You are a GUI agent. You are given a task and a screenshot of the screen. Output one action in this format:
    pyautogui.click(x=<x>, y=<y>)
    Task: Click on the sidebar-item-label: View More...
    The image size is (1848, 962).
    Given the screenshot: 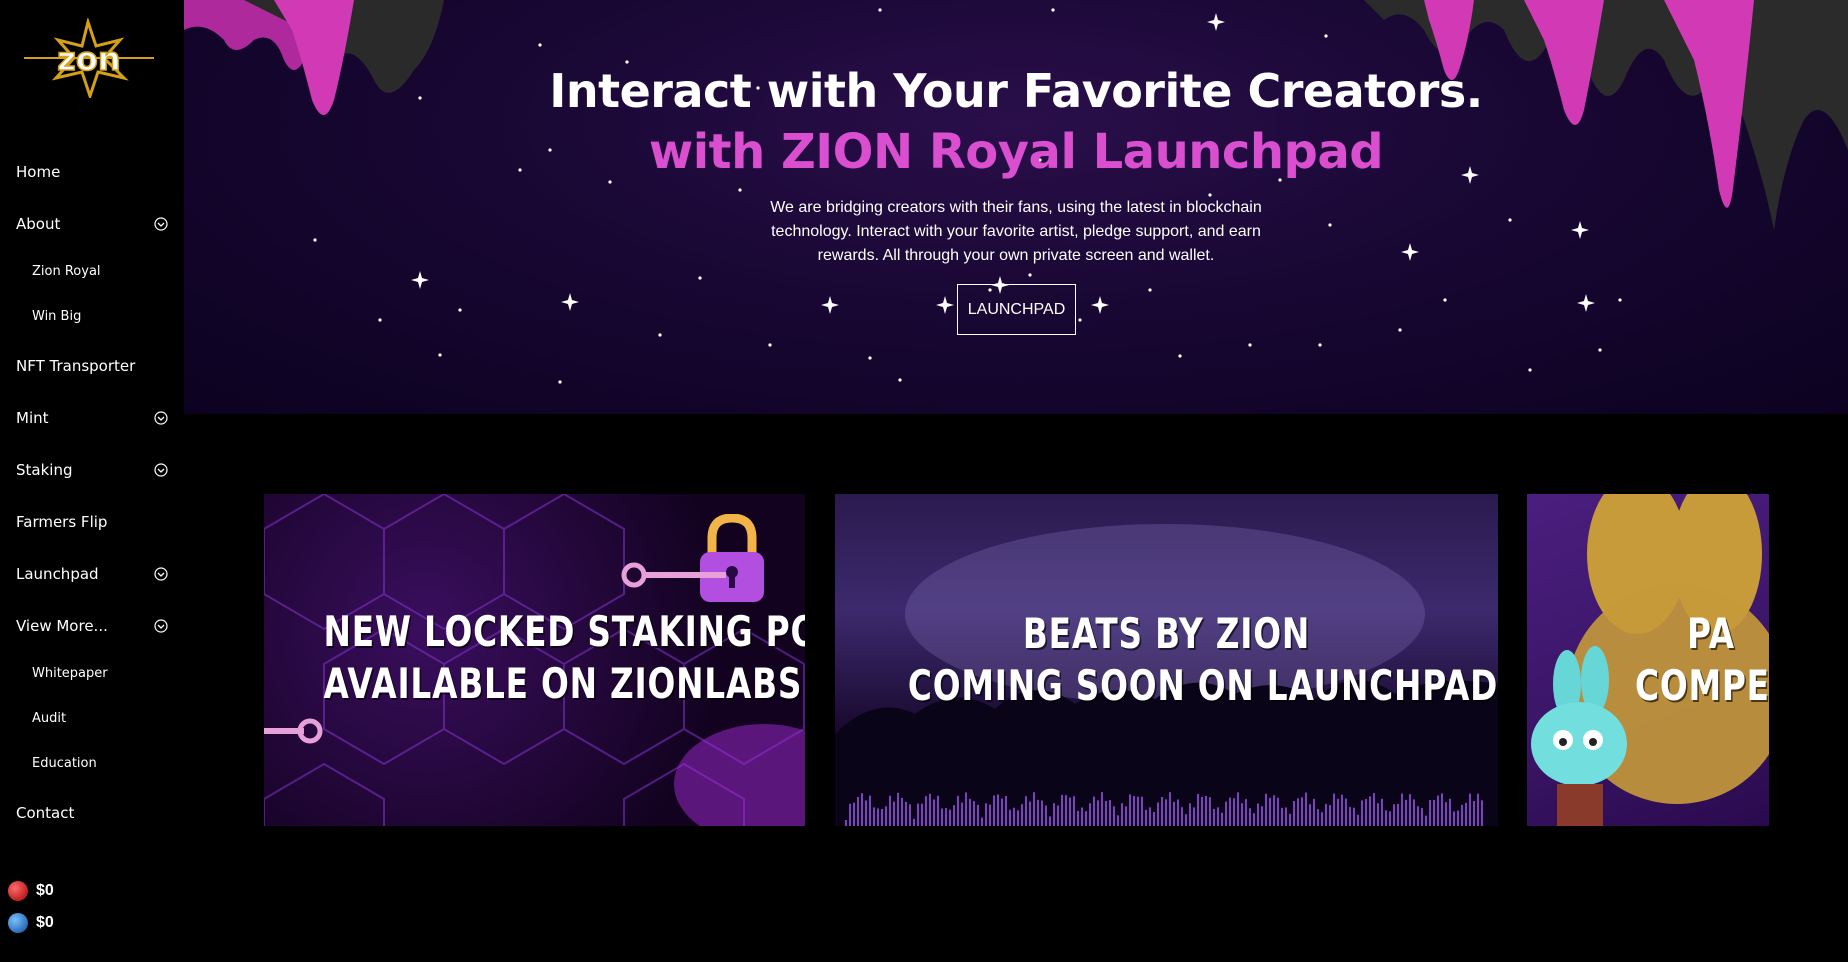 What is the action you would take?
    pyautogui.click(x=62, y=626)
    